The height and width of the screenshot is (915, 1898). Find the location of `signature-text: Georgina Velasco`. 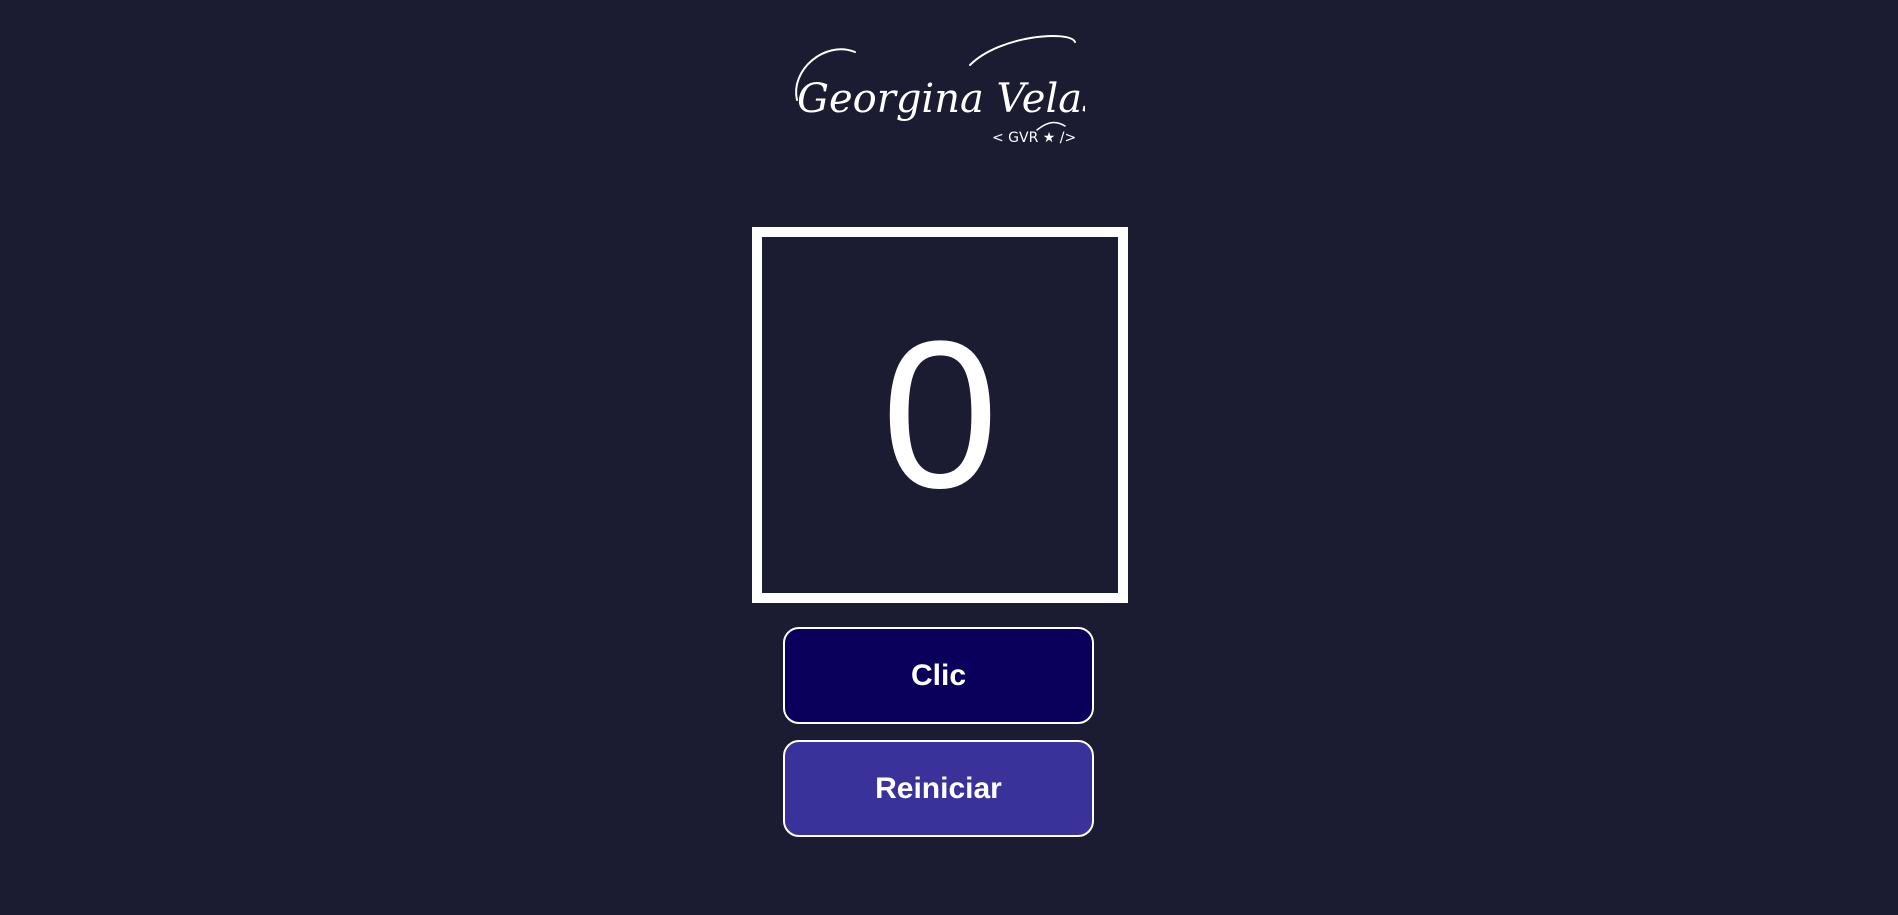

signature-text: Georgina Velasco is located at coordinates (941, 99).